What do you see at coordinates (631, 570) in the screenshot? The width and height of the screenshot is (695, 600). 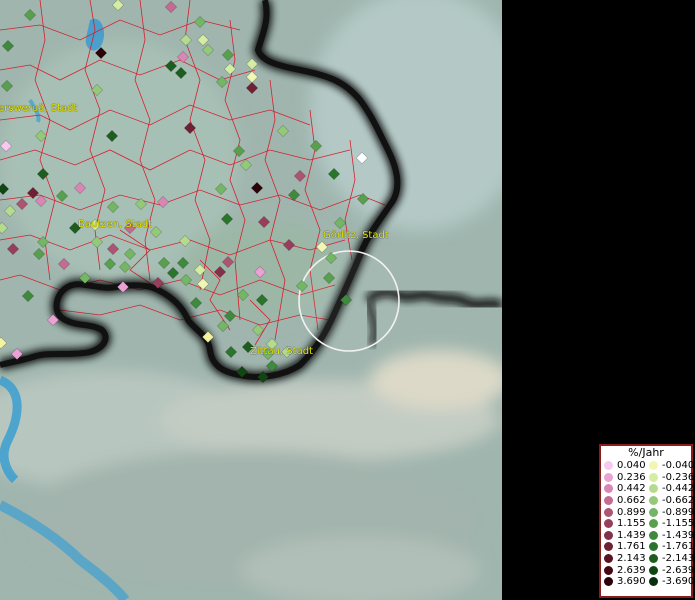 I see `legend-value: 2.639` at bounding box center [631, 570].